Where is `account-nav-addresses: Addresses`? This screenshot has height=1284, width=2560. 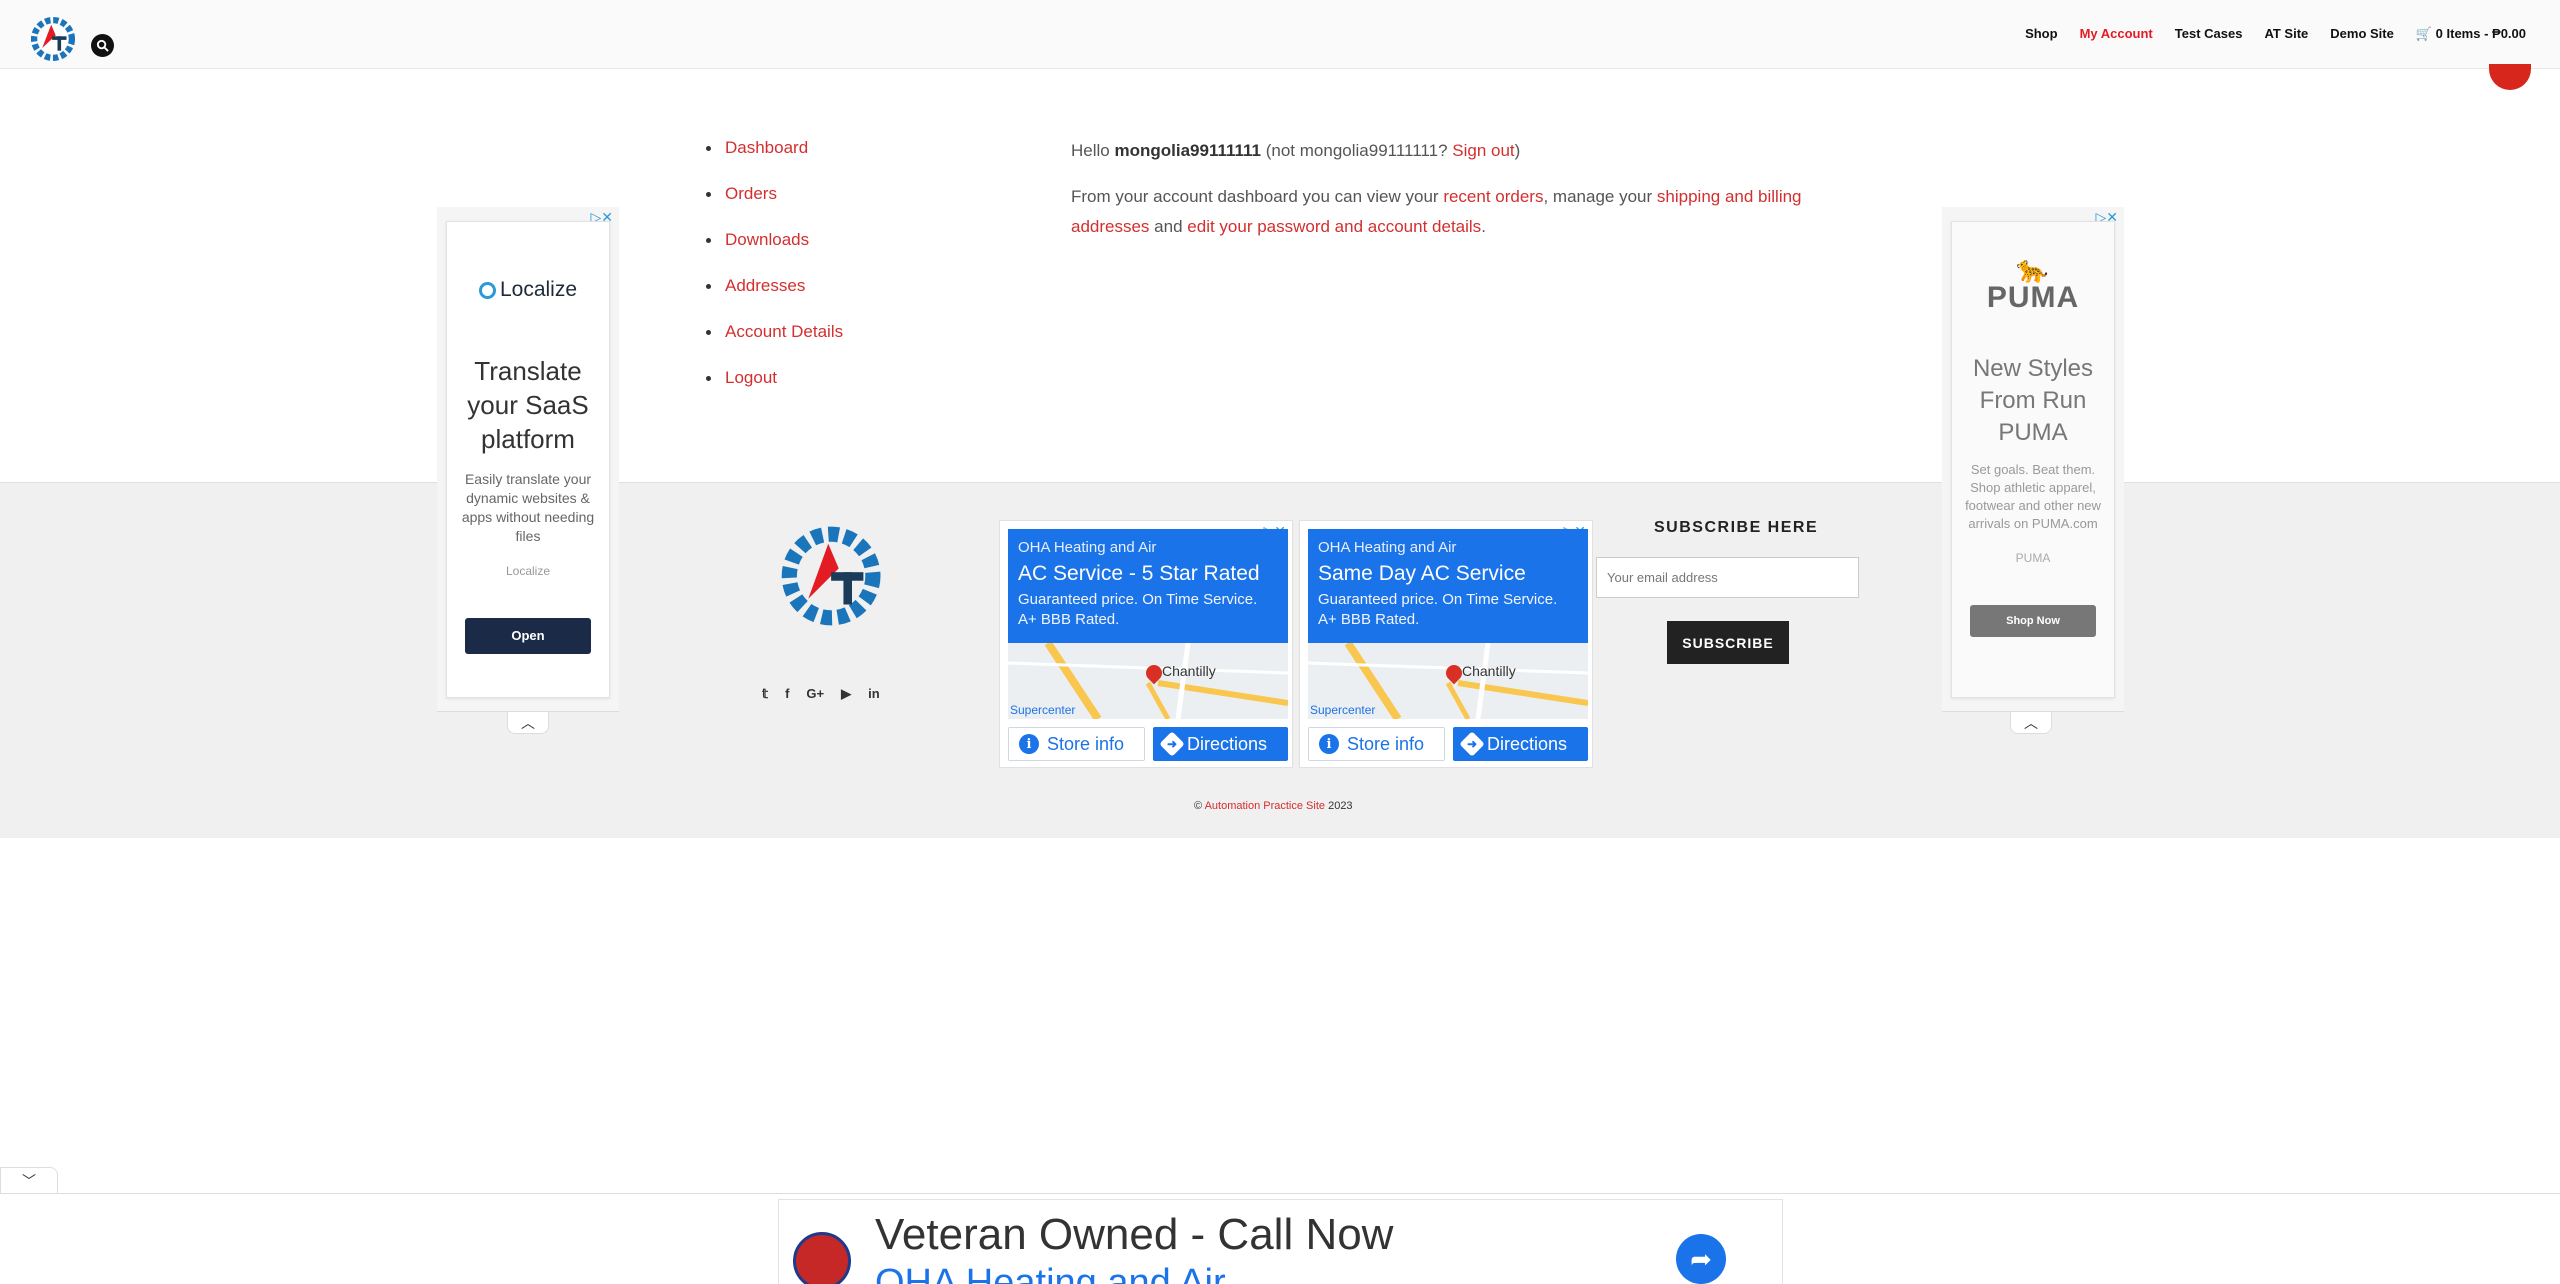
account-nav-addresses: Addresses is located at coordinates (774, 297).